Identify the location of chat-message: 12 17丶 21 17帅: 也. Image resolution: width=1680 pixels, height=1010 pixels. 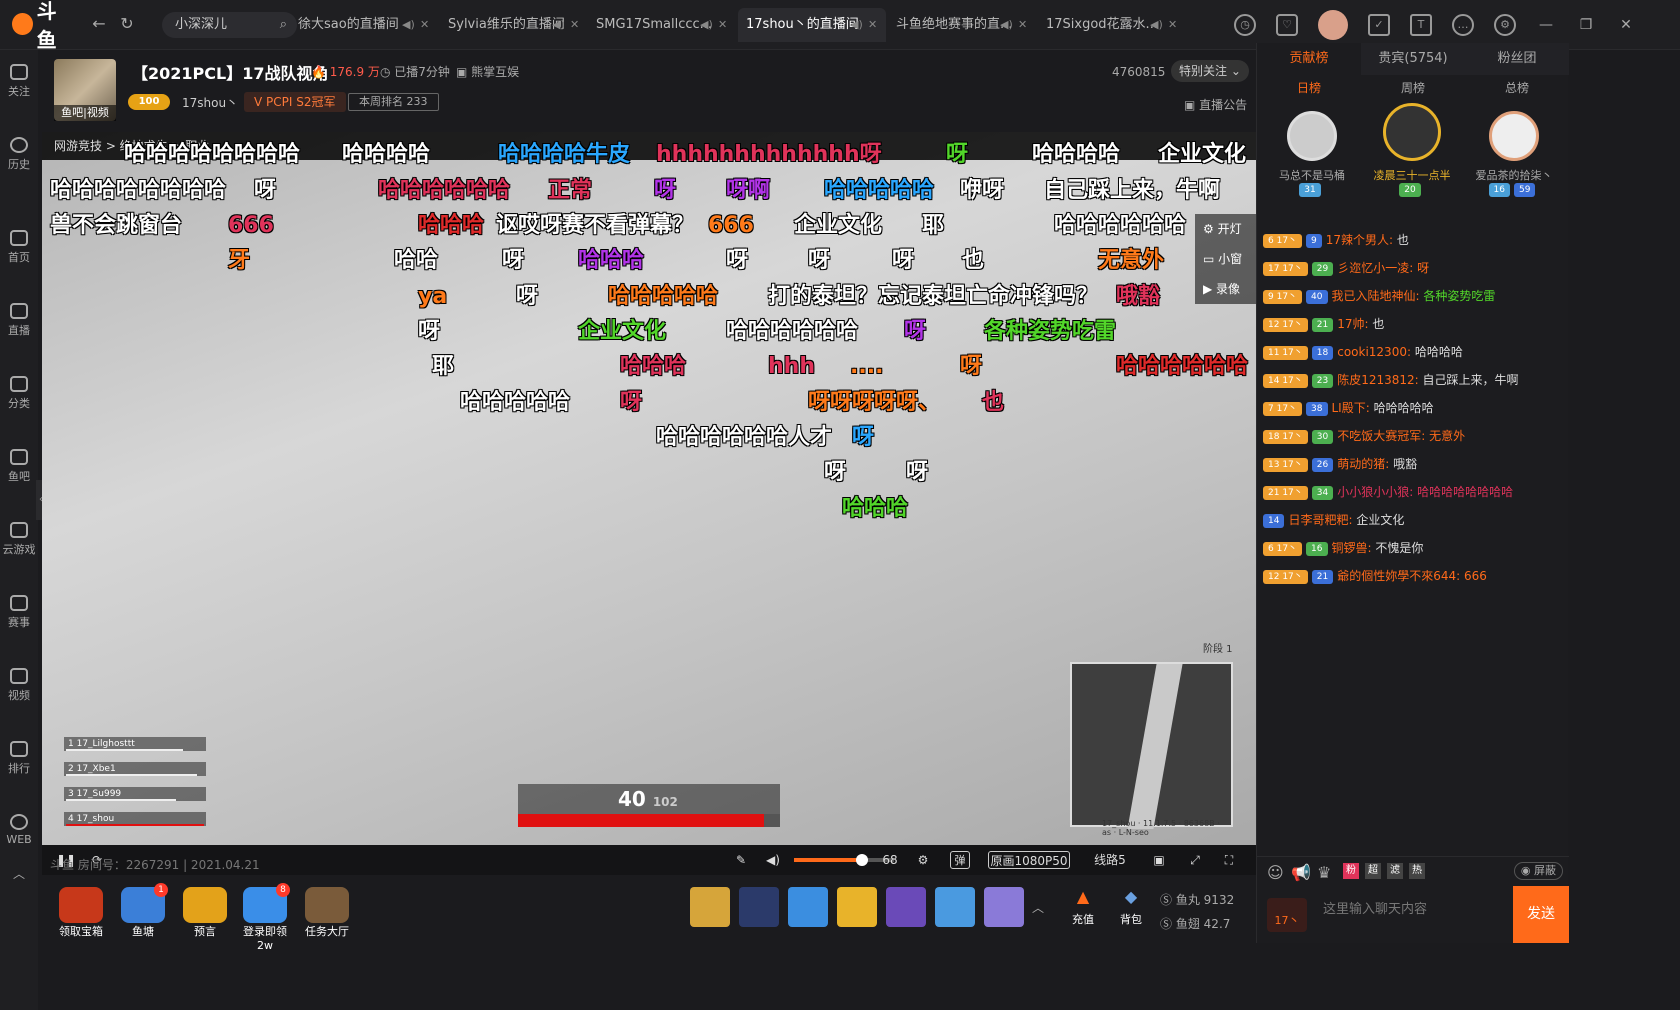
(1413, 324).